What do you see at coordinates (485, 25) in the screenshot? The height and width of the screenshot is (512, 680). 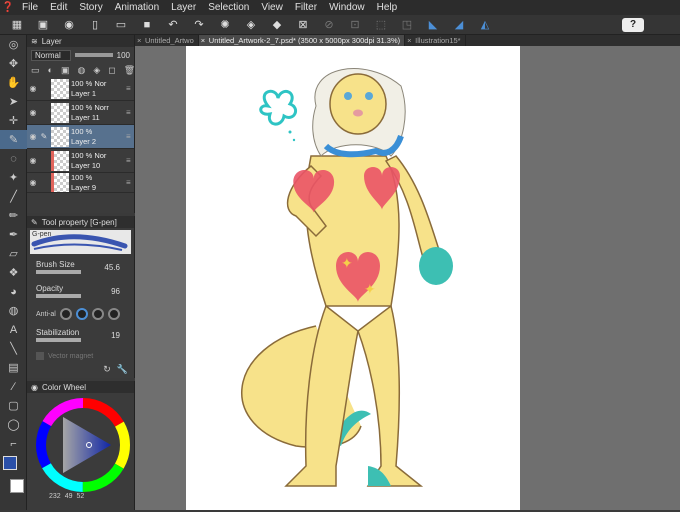 I see `snap-grid-icon: ◭` at bounding box center [485, 25].